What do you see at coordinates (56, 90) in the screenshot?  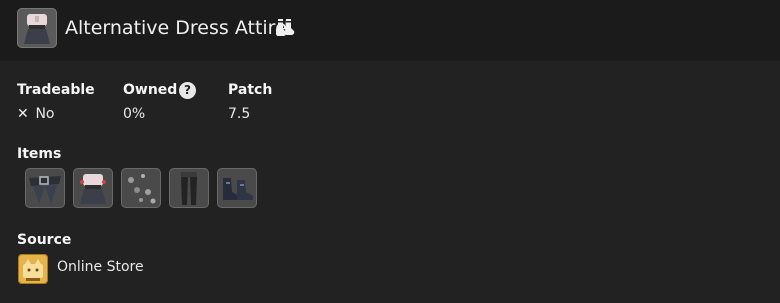 I see `tradeable-label: Tradeable` at bounding box center [56, 90].